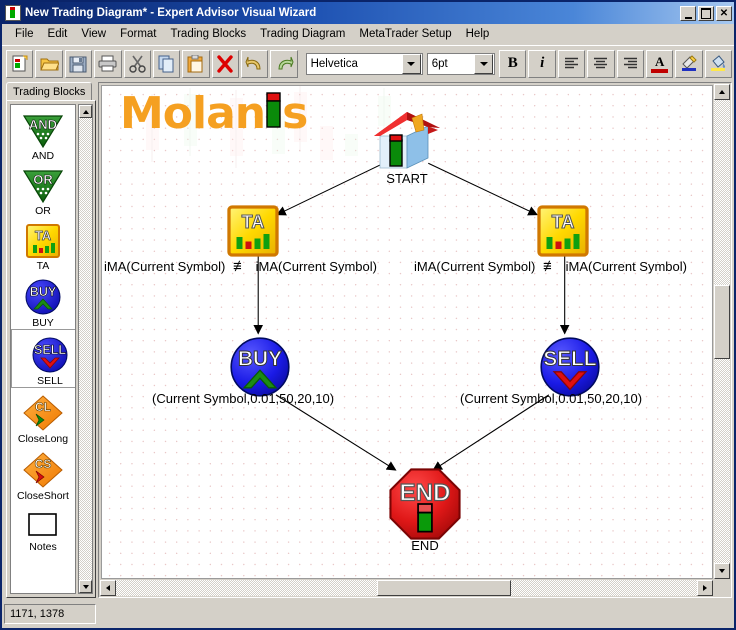 This screenshot has width=736, height=630. I want to click on technical-analysis-icon: TA, so click(253, 231).